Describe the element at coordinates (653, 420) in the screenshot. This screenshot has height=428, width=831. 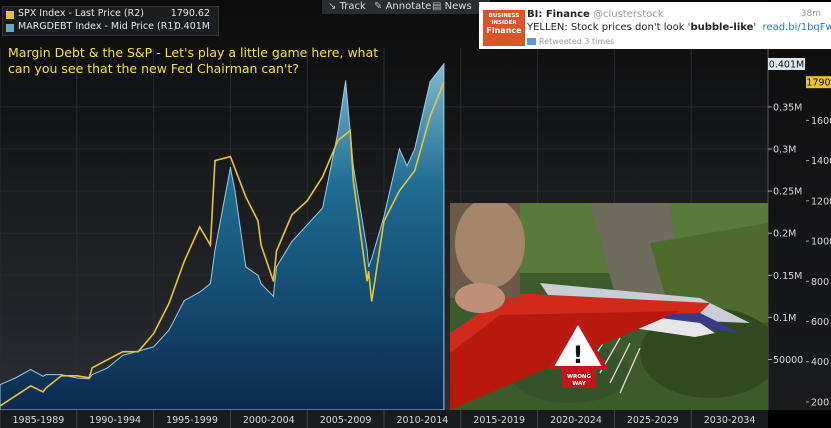
I see `x-tick-label: 2025-2029` at that location.